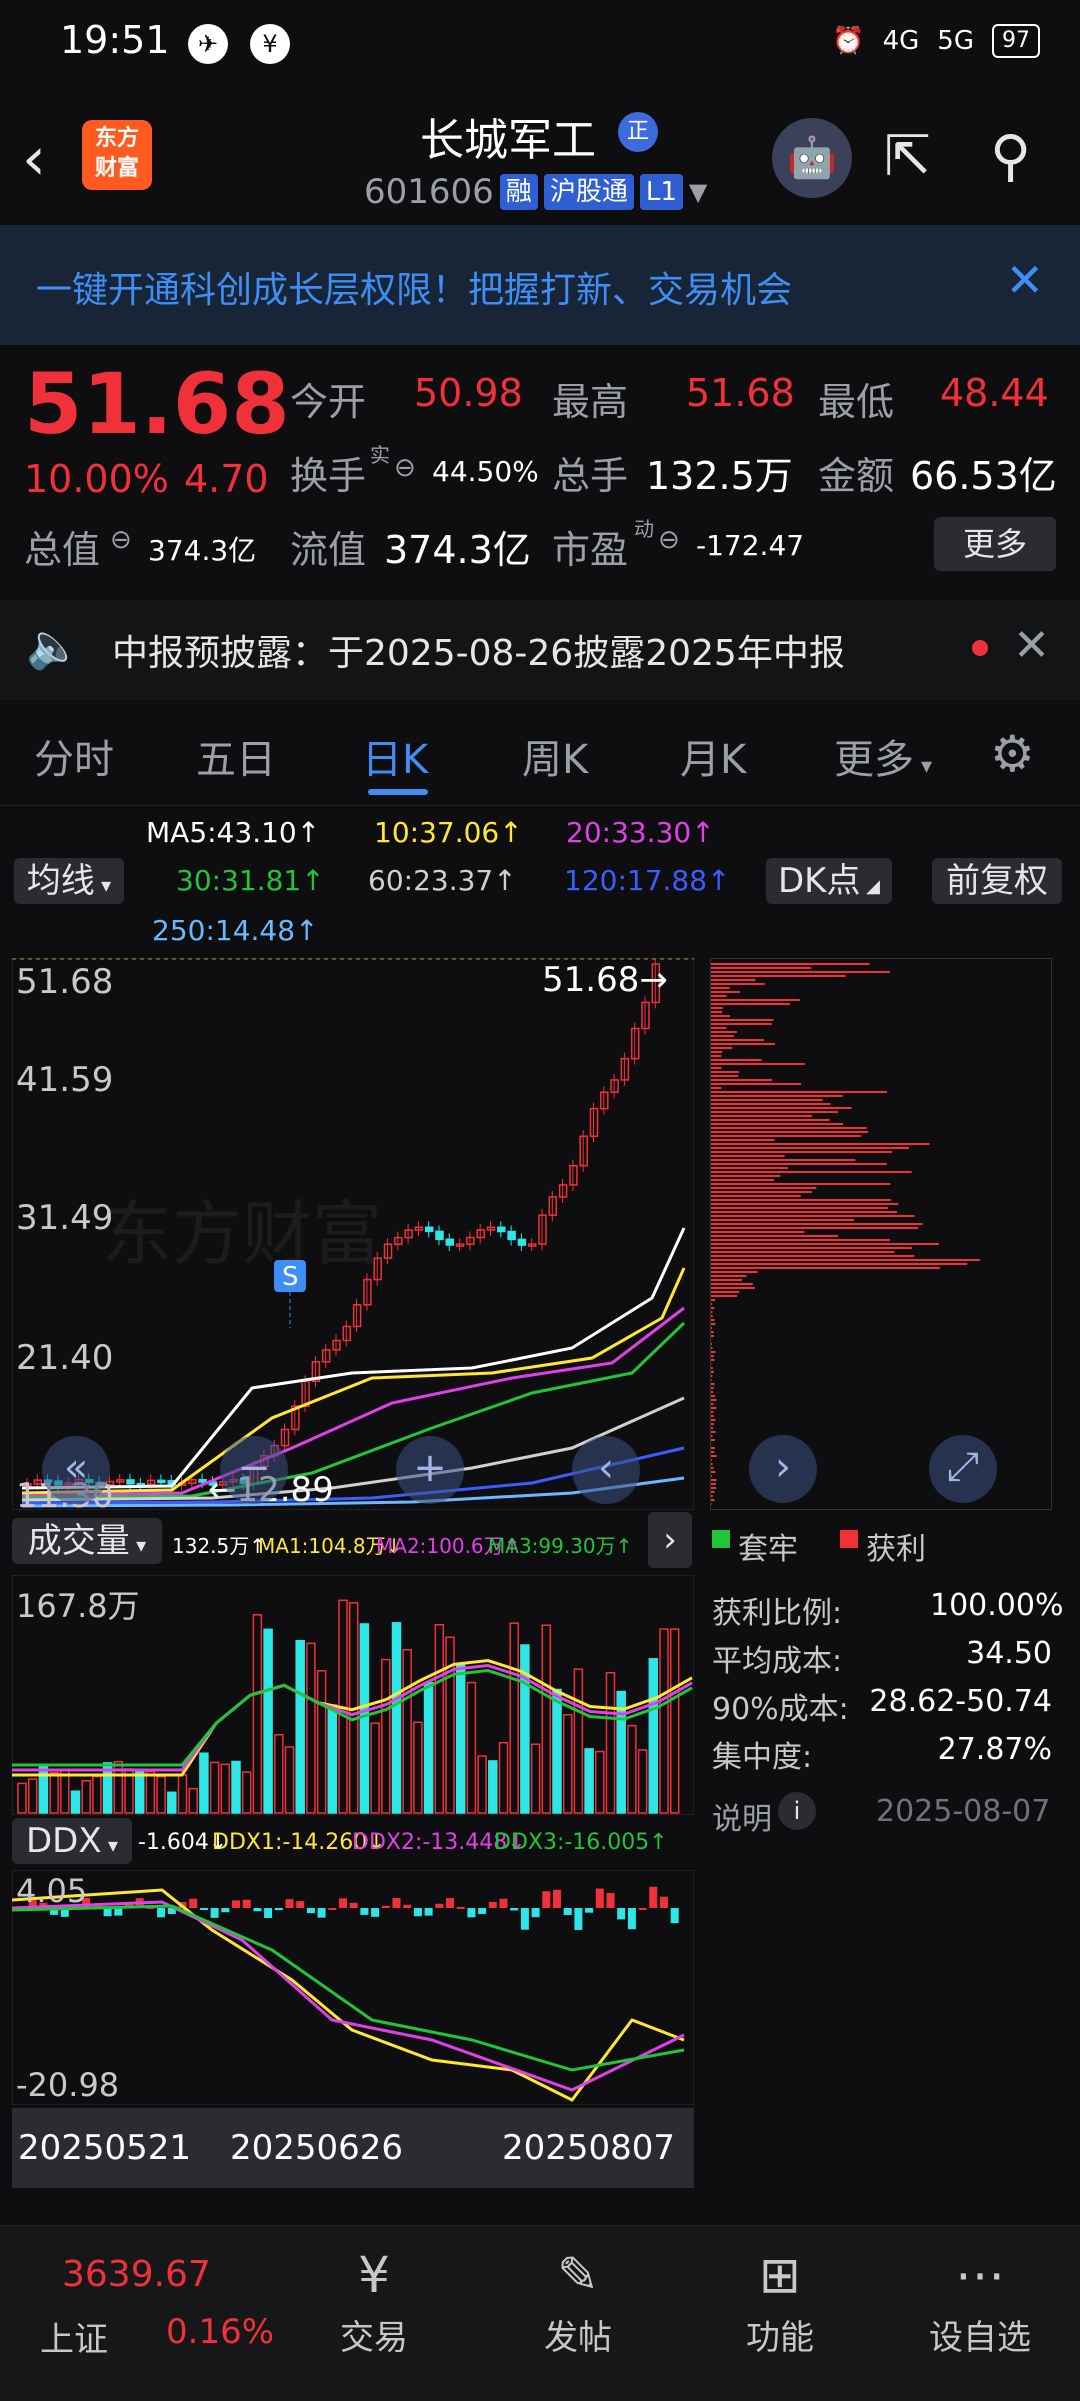  What do you see at coordinates (226, 479) in the screenshot?
I see `change-amount: 4.70` at bounding box center [226, 479].